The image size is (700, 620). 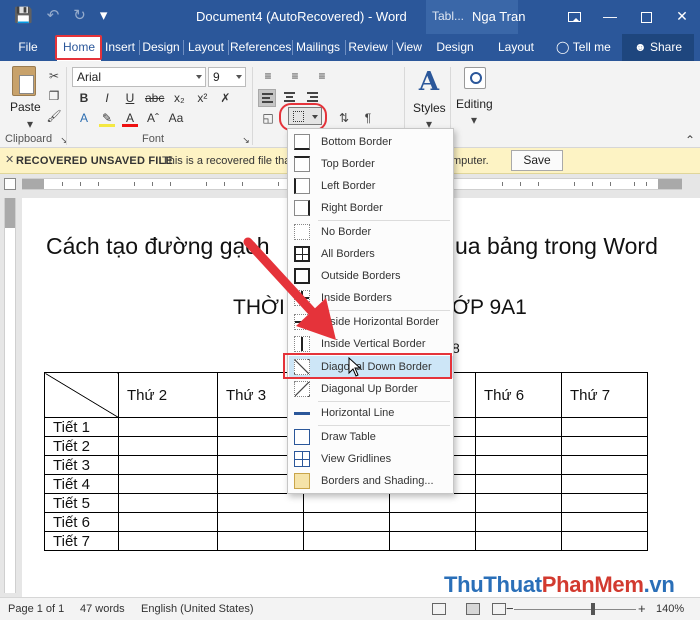 I want to click on undo-icon: ↶, so click(x=53, y=16).